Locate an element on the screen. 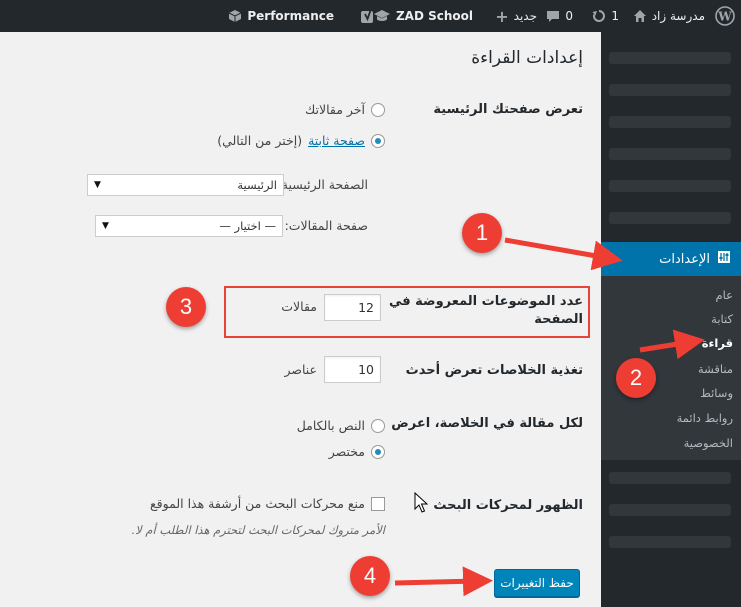  arrow-to-settings is located at coordinates (563, 254).